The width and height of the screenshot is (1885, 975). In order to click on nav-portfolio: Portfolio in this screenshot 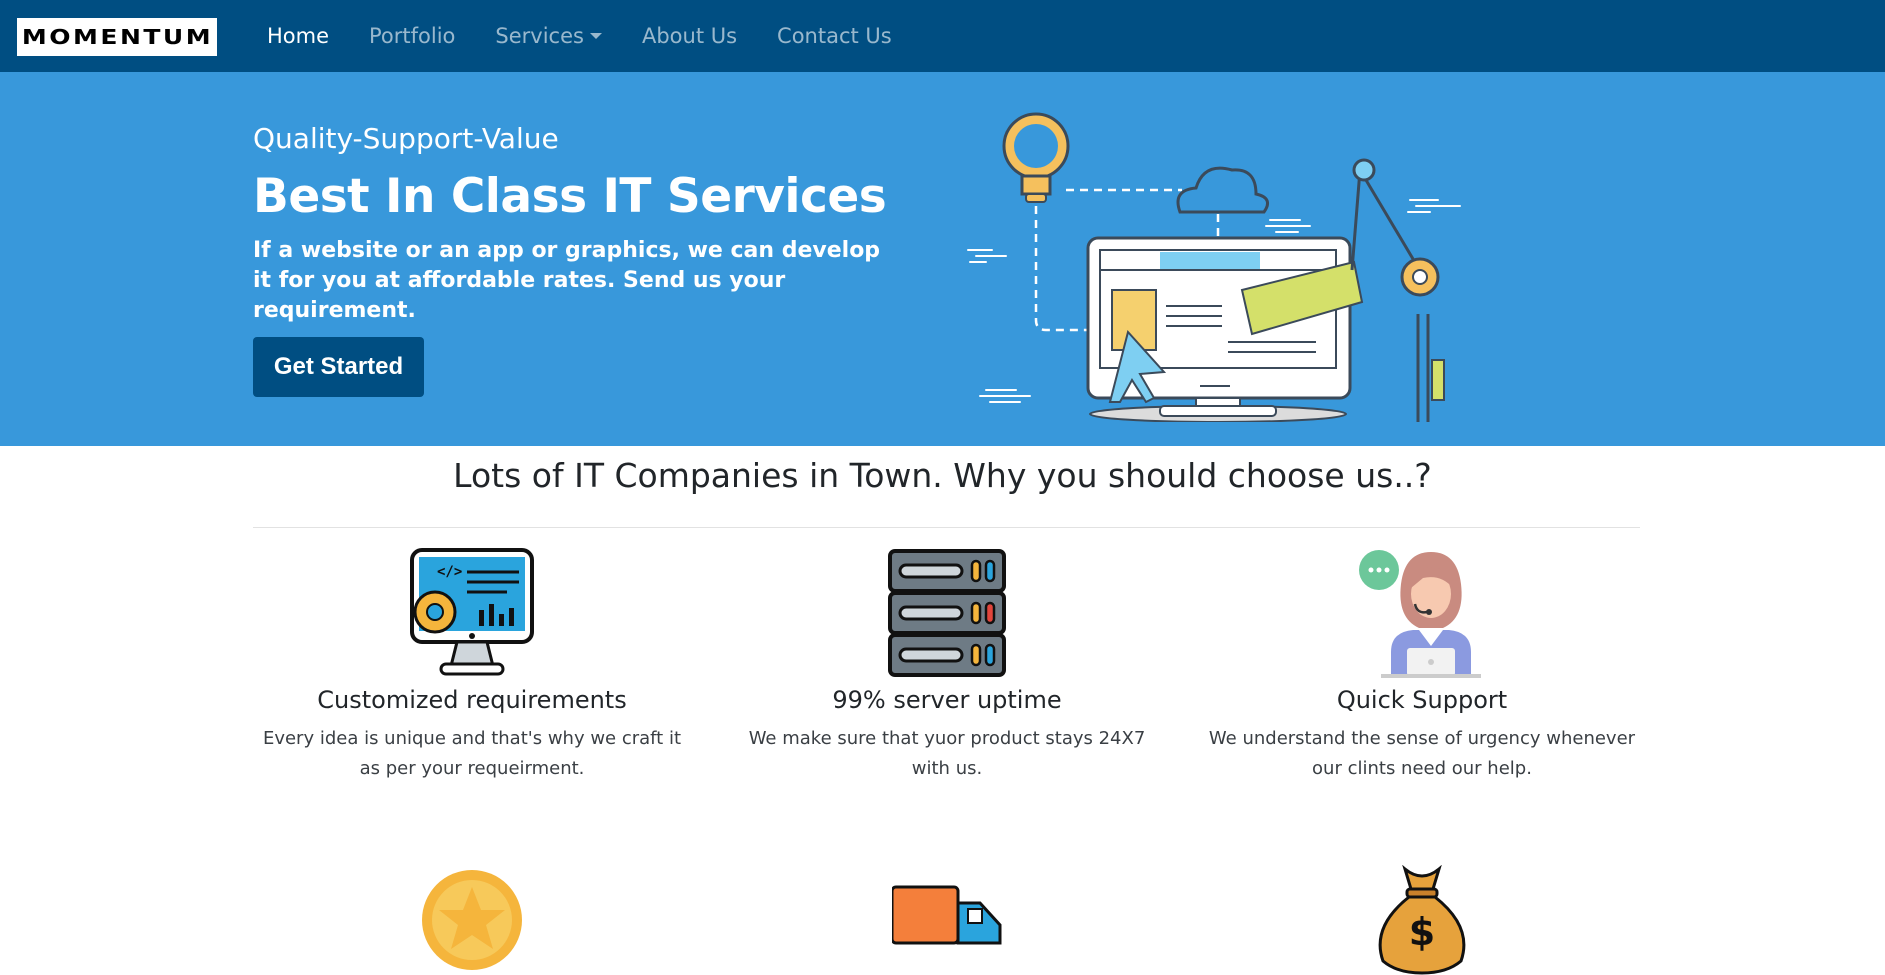, I will do `click(412, 36)`.